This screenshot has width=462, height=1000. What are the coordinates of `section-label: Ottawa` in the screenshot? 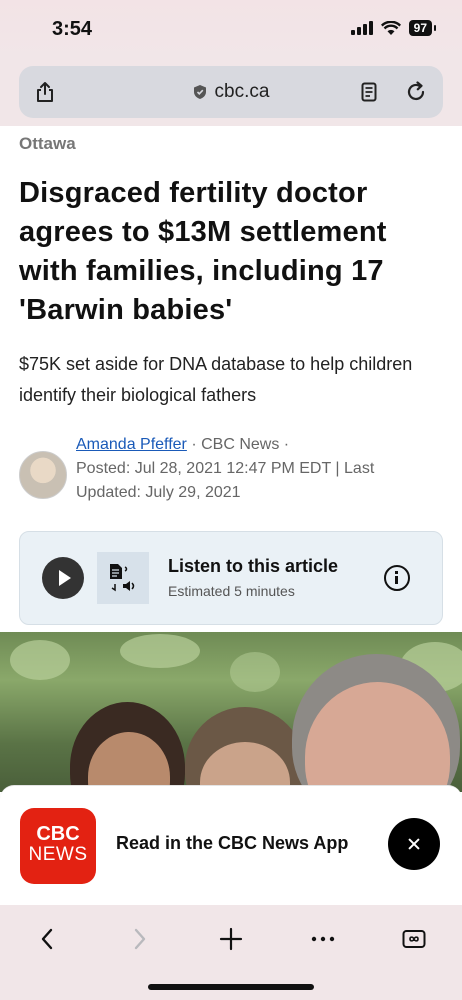 It's located at (231, 144).